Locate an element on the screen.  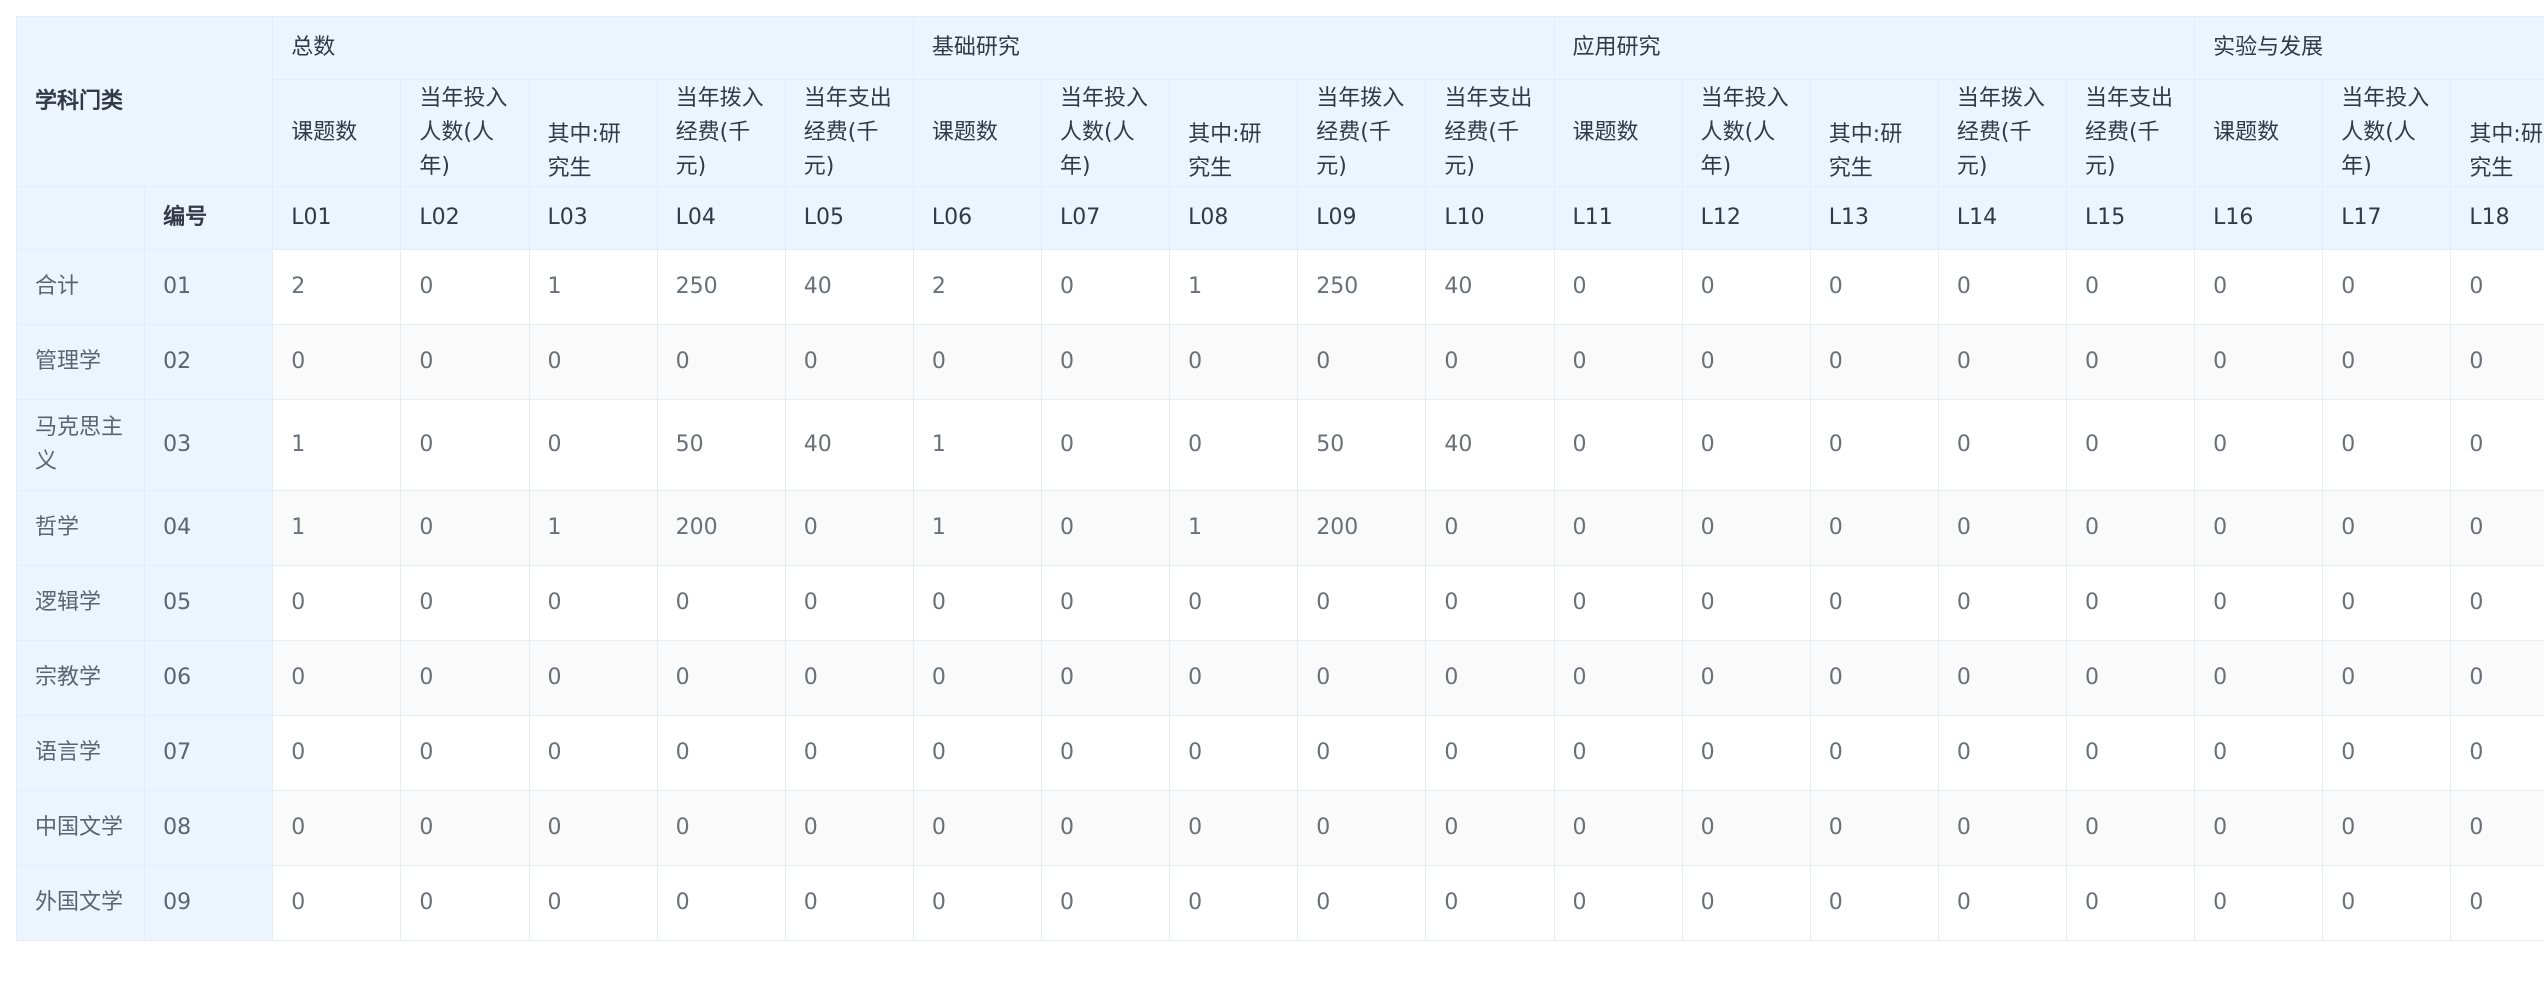
corner-header: 学科门类 is located at coordinates (145, 101).